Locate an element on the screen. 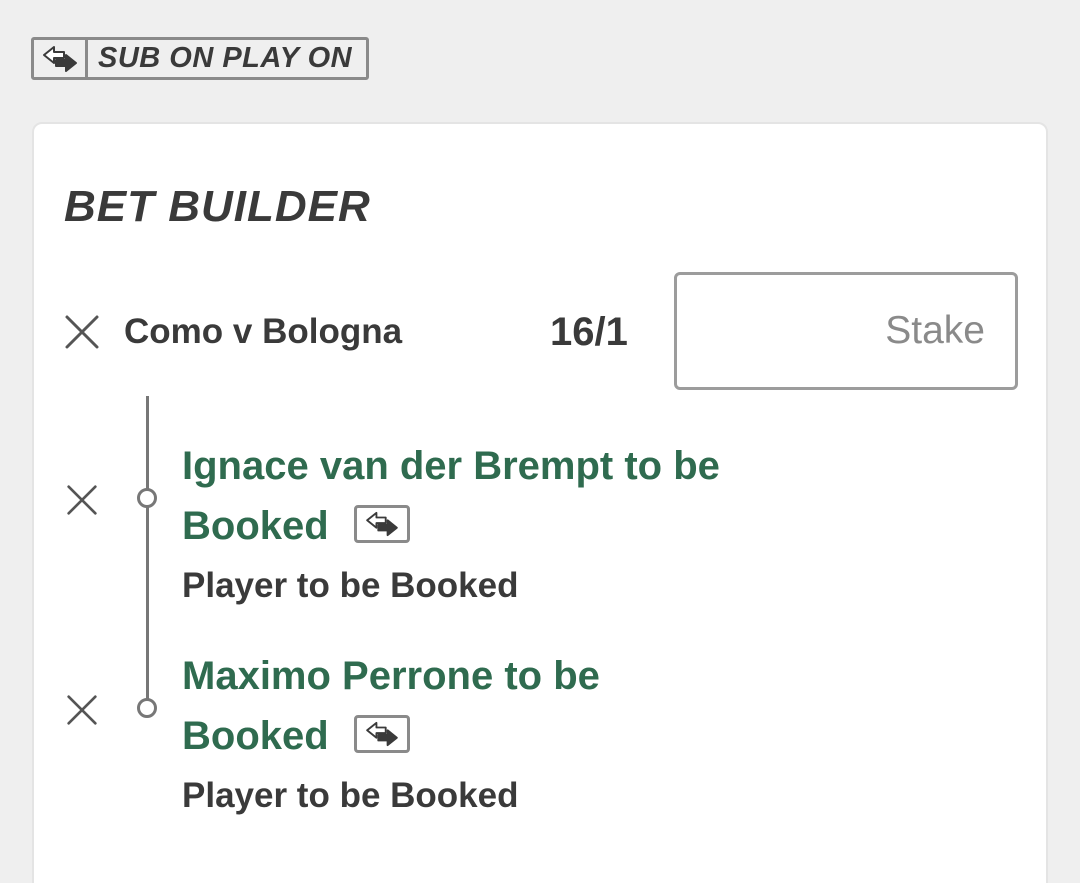 This screenshot has width=1080, height=883. bet-builder-title: BET BUILDER is located at coordinates (217, 206).